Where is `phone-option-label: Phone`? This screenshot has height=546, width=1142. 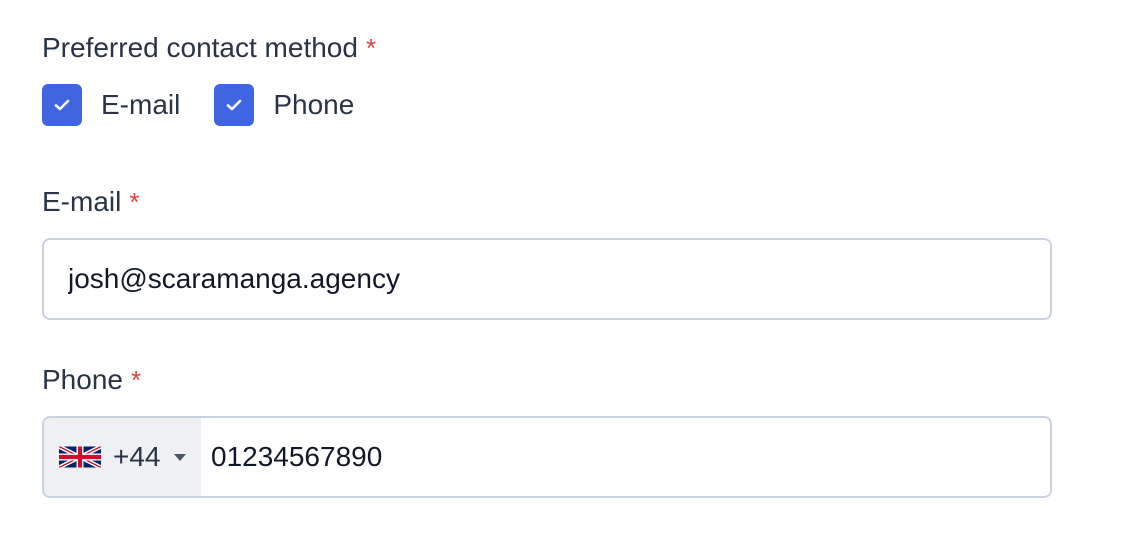
phone-option-label: Phone is located at coordinates (314, 104).